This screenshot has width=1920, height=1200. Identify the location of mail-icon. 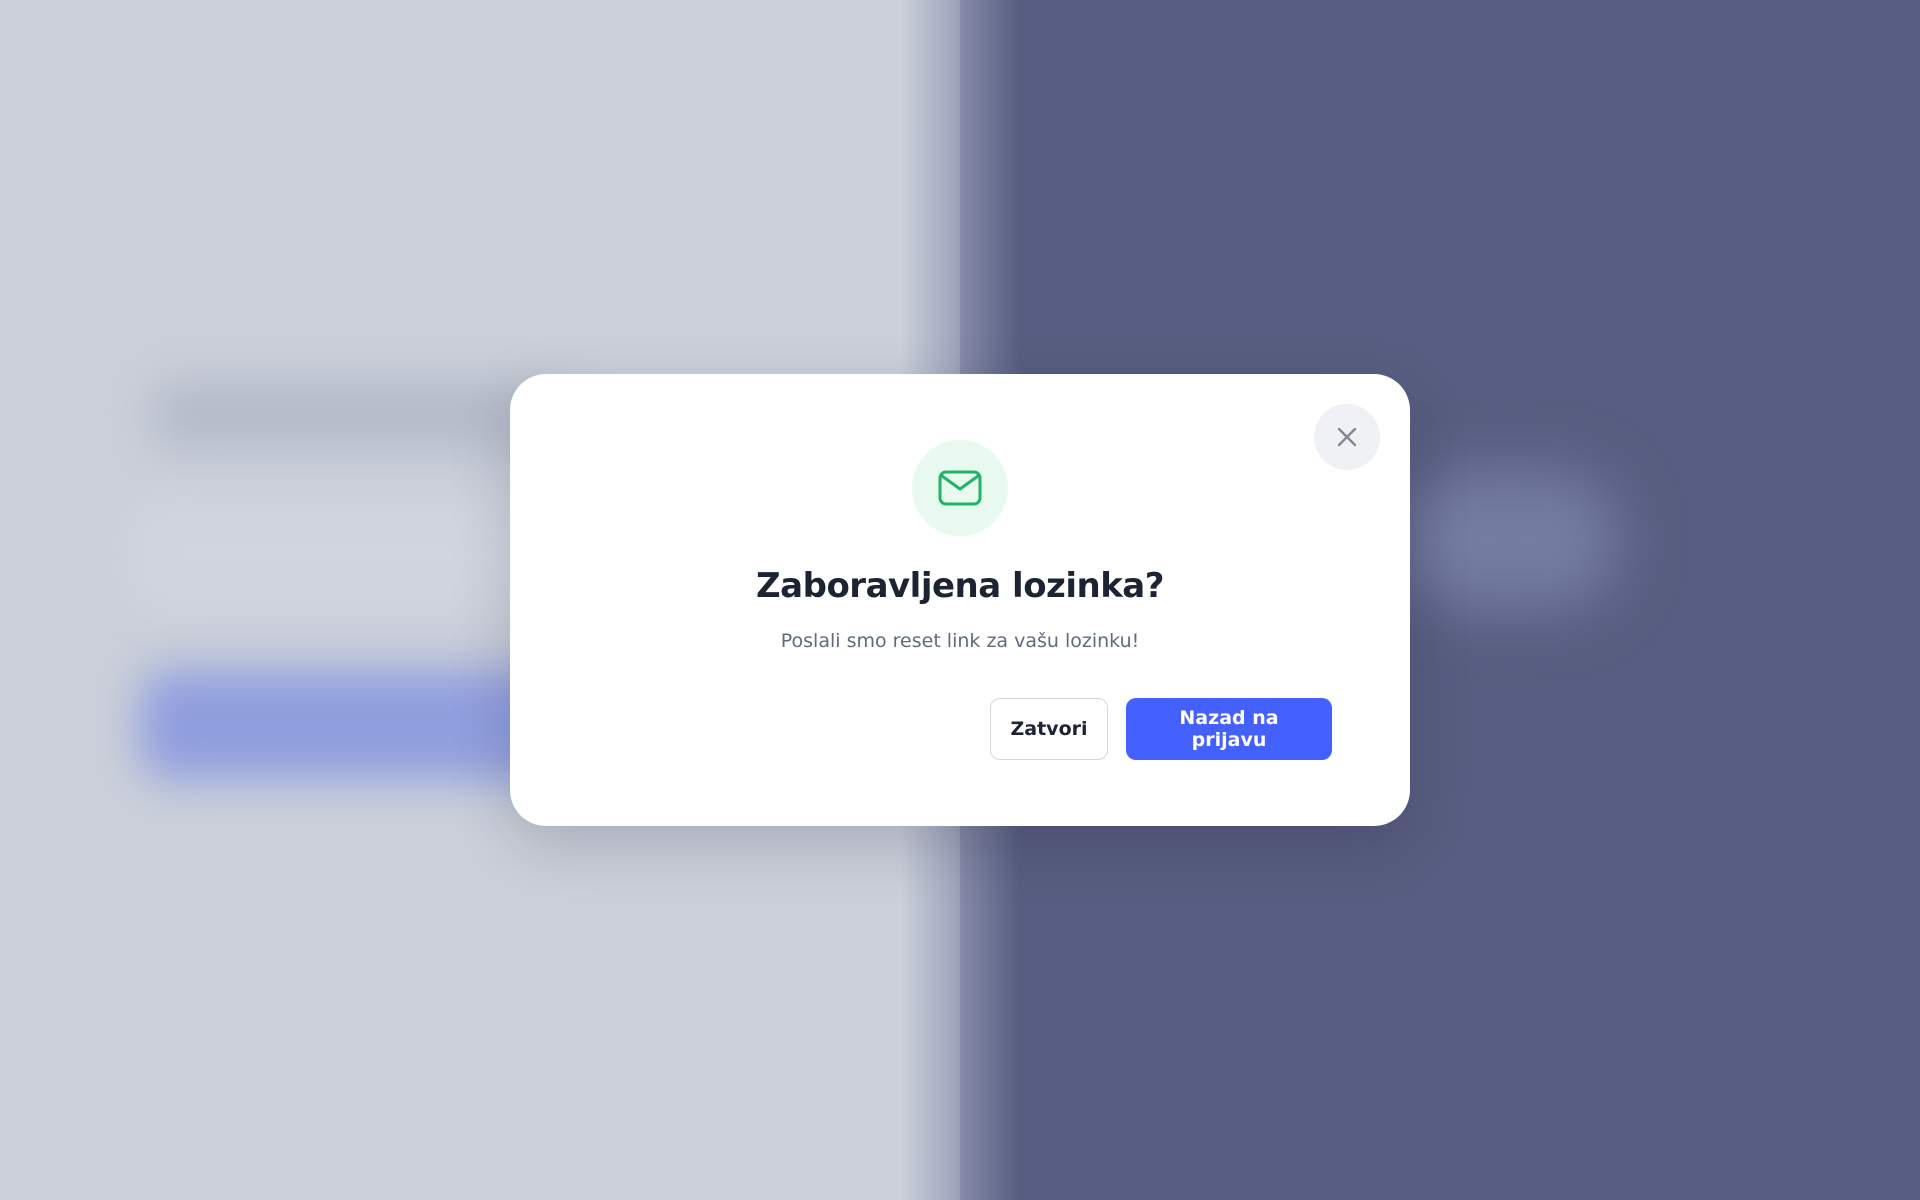
(960, 488).